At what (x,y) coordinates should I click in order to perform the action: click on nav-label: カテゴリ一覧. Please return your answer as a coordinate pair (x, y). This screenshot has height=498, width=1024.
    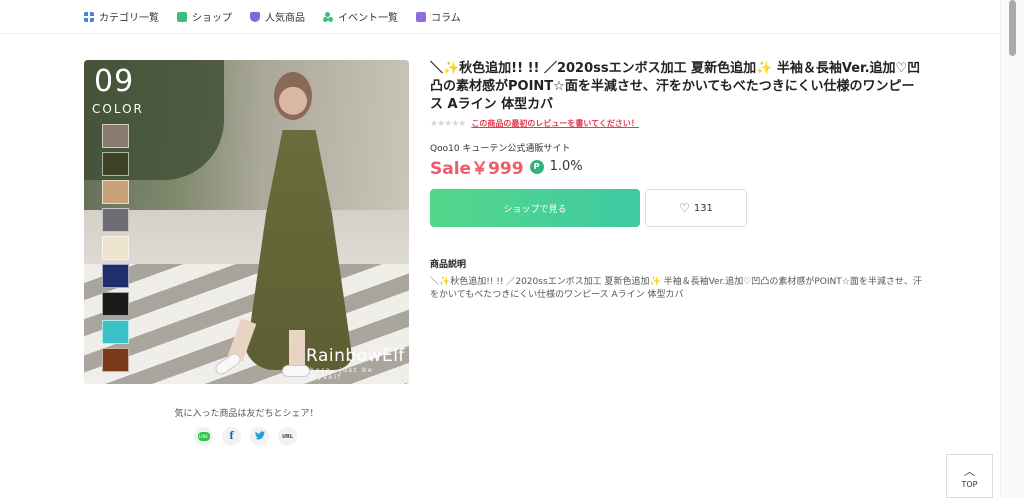
    Looking at the image, I should click on (129, 18).